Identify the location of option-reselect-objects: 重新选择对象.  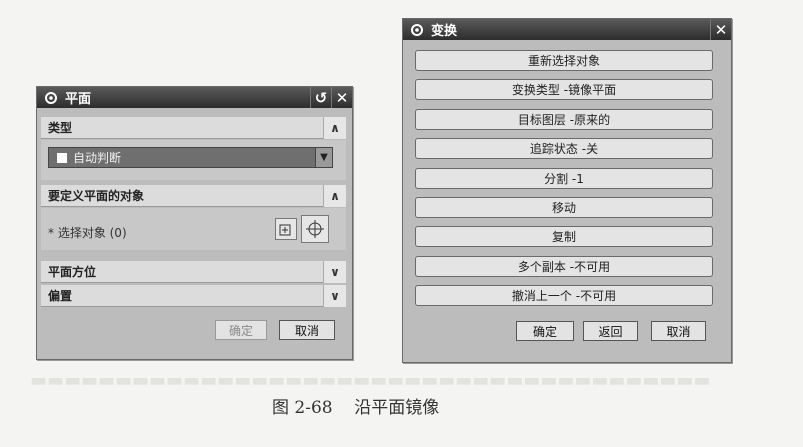
(564, 60).